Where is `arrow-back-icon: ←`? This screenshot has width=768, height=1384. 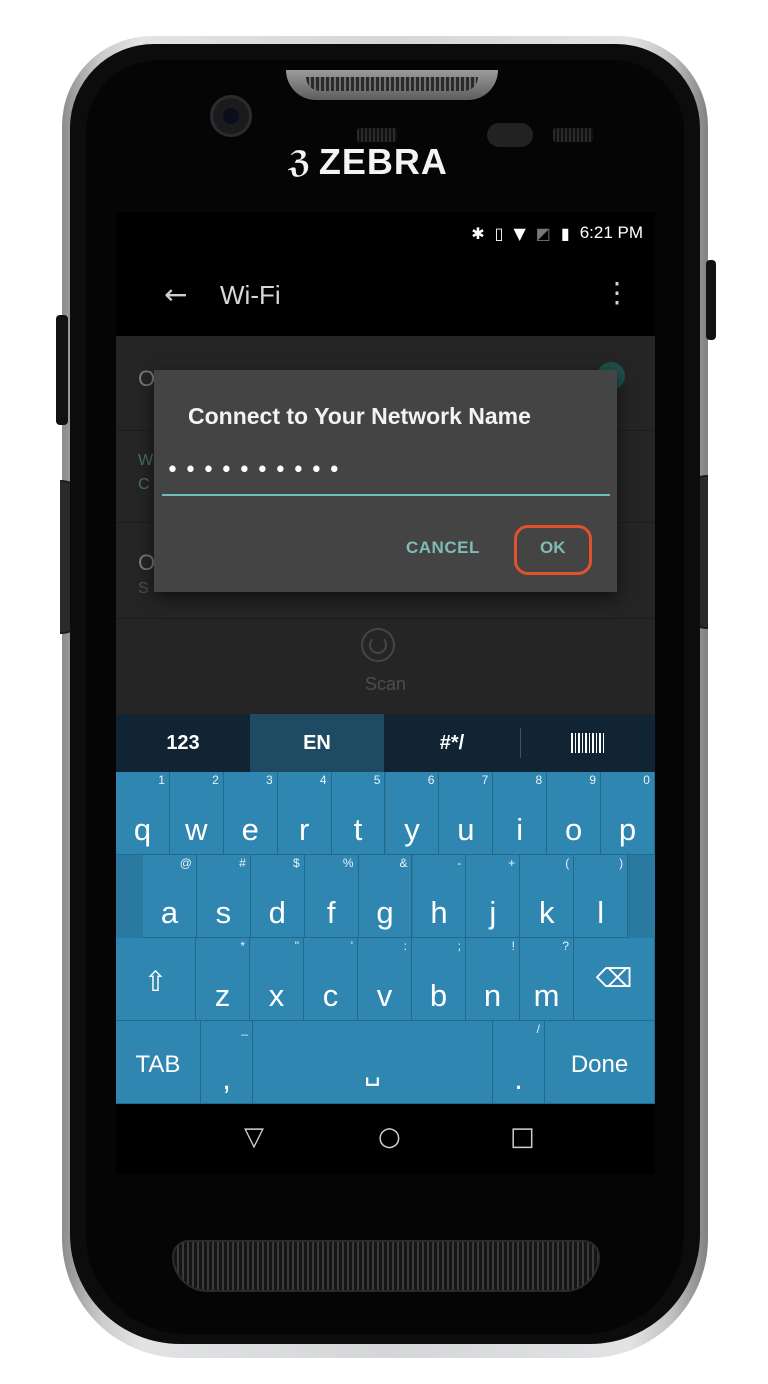 arrow-back-icon: ← is located at coordinates (175, 294).